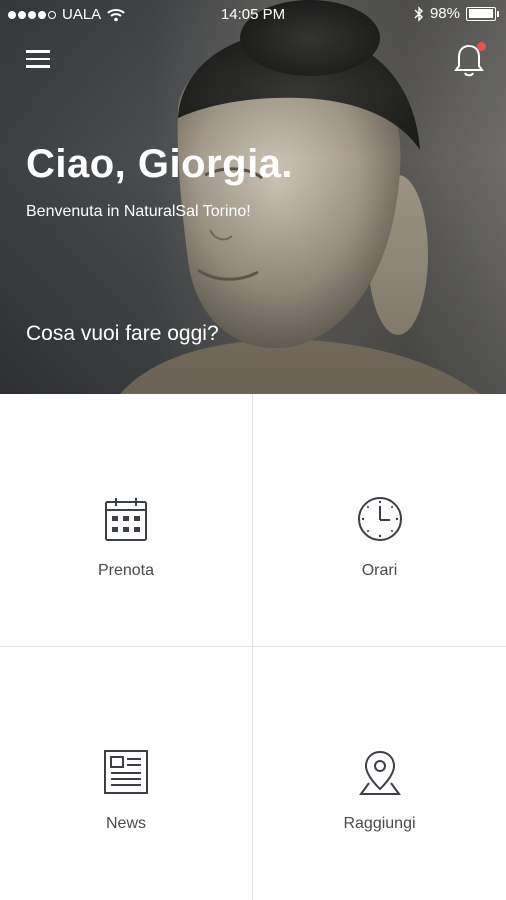 The height and width of the screenshot is (900, 506). What do you see at coordinates (38, 51) in the screenshot?
I see `hamburger-menu-icon` at bounding box center [38, 51].